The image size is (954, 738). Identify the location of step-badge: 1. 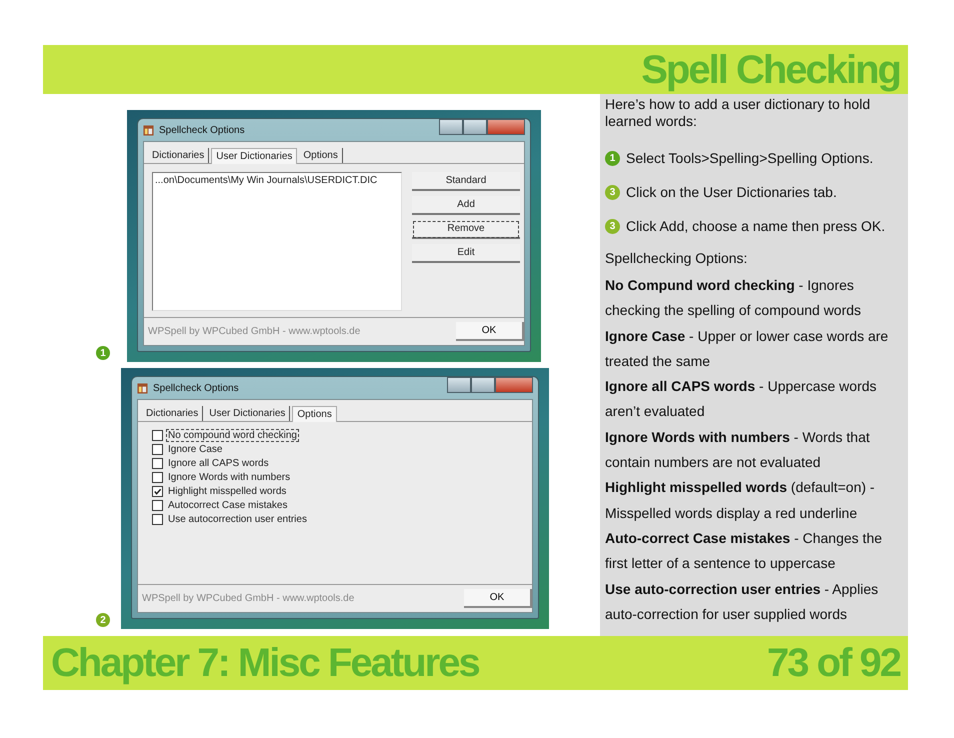
(612, 158).